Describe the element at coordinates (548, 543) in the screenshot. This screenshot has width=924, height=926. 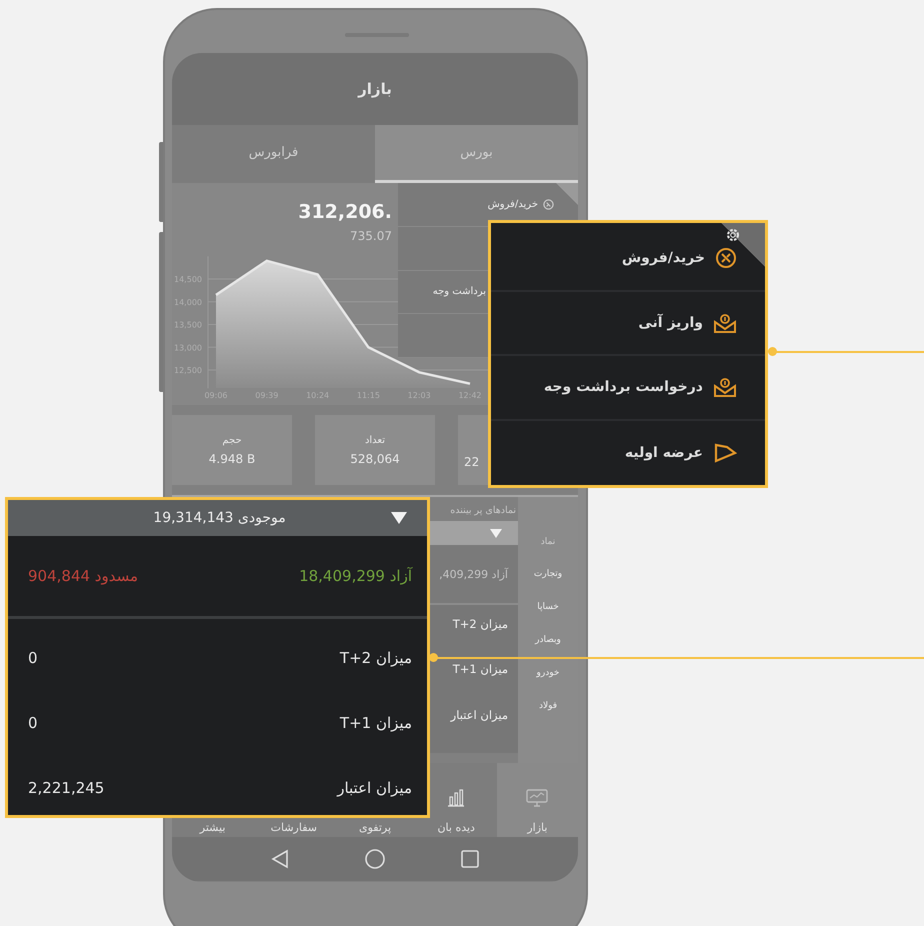
I see `symbol-header: نماد` at that location.